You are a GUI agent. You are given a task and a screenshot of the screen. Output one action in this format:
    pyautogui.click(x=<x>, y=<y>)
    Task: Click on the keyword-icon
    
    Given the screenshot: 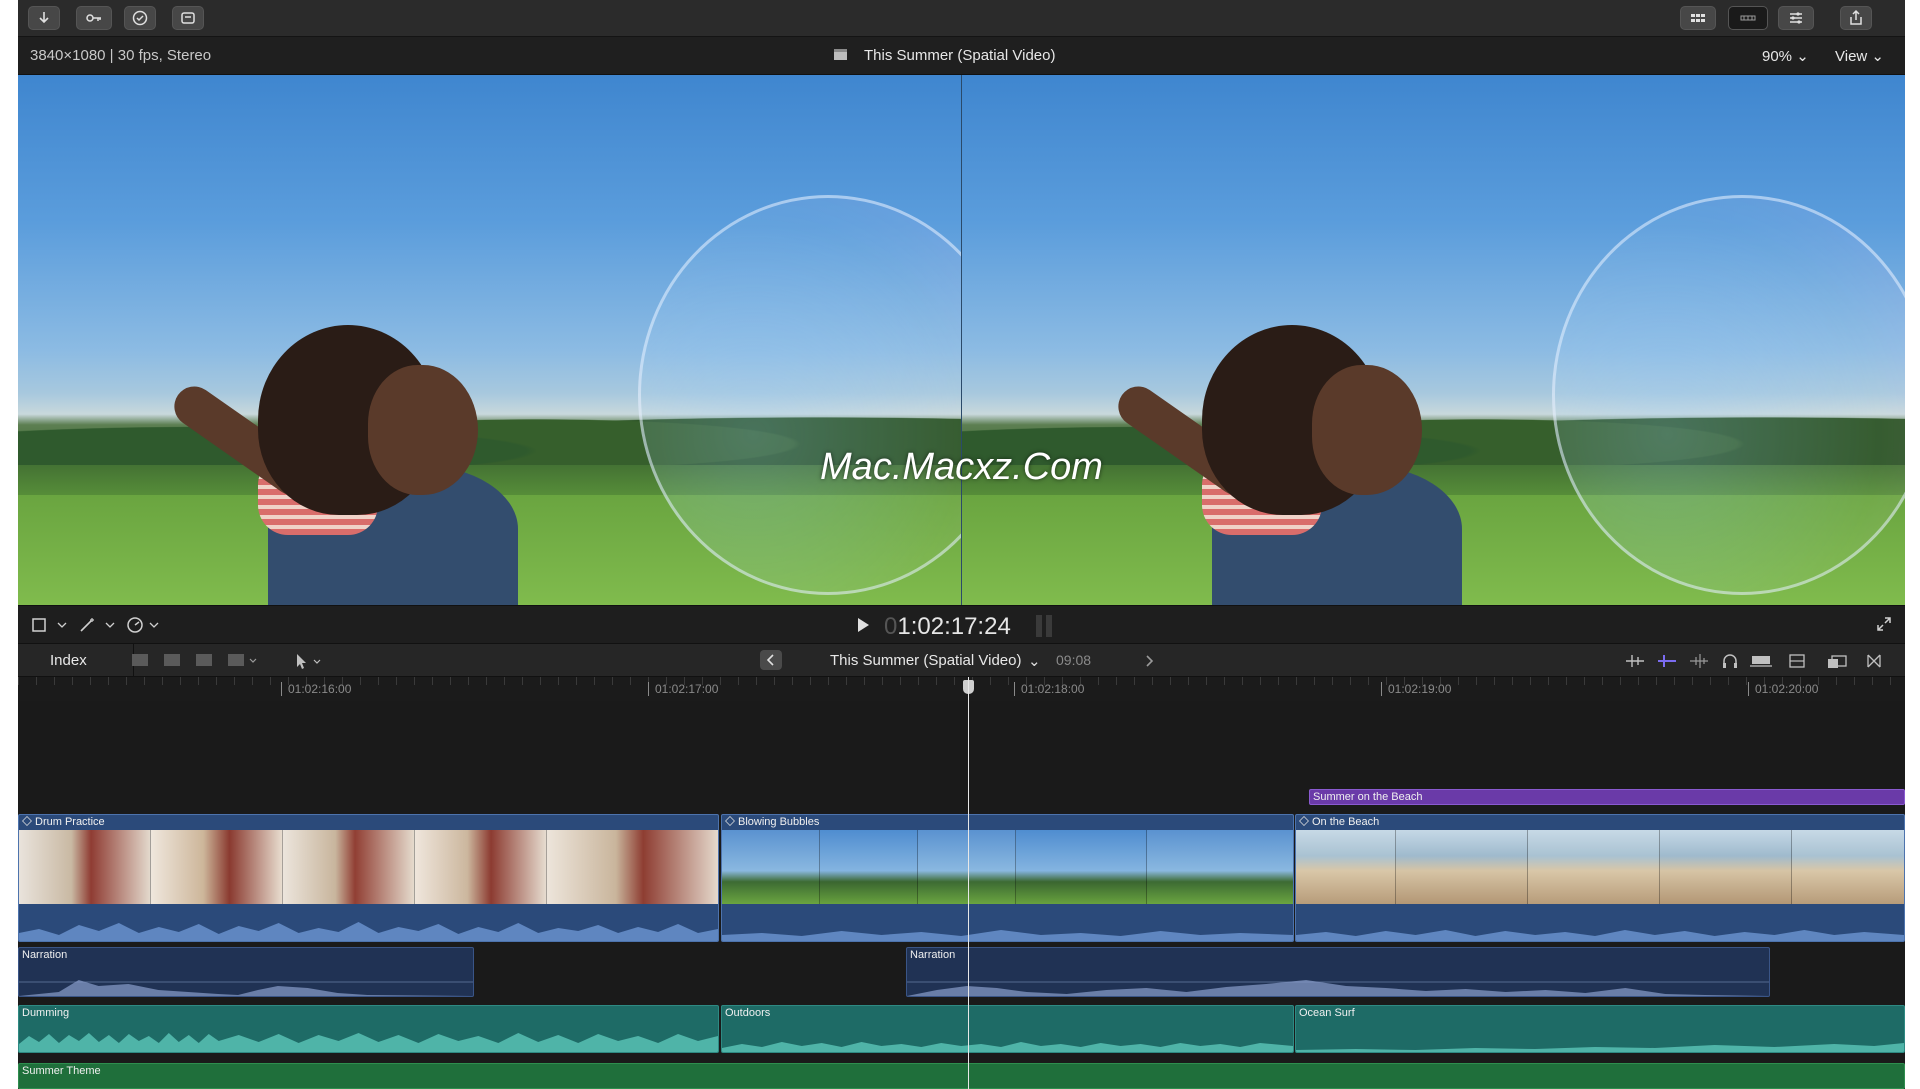 What is the action you would take?
    pyautogui.click(x=93, y=18)
    